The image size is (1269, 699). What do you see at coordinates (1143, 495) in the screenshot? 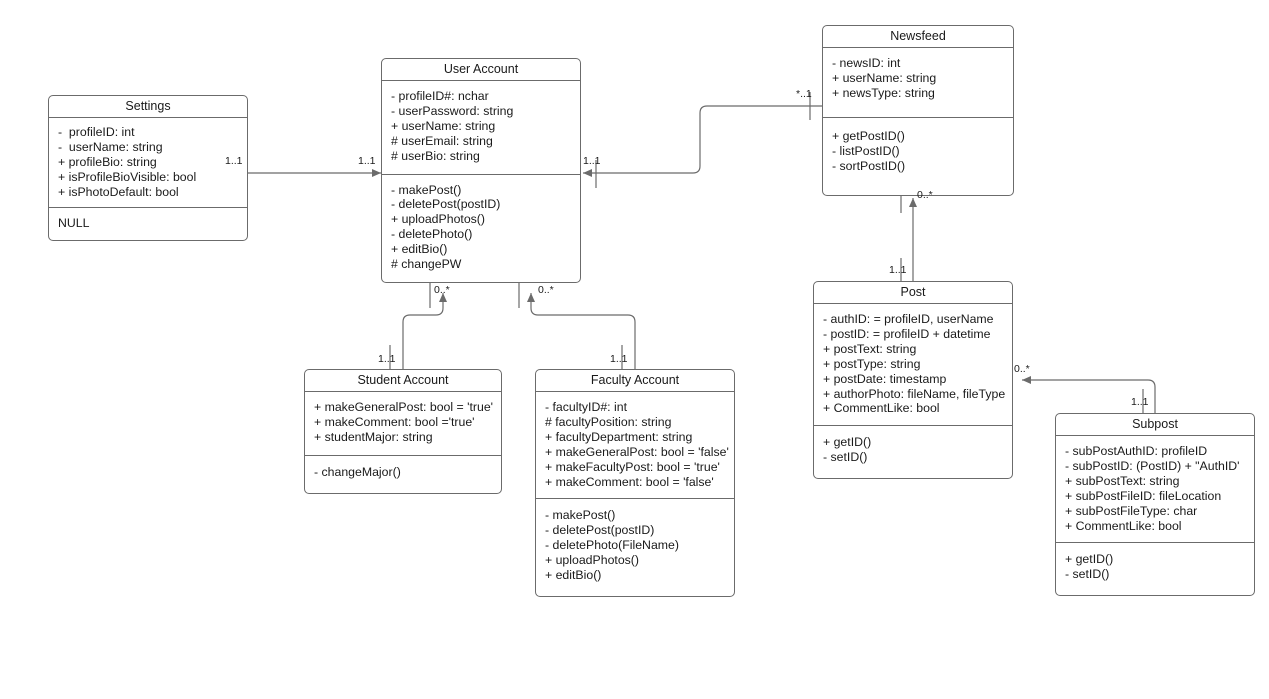
I see `attribute-row: + subPostFileID: fileLocation` at bounding box center [1143, 495].